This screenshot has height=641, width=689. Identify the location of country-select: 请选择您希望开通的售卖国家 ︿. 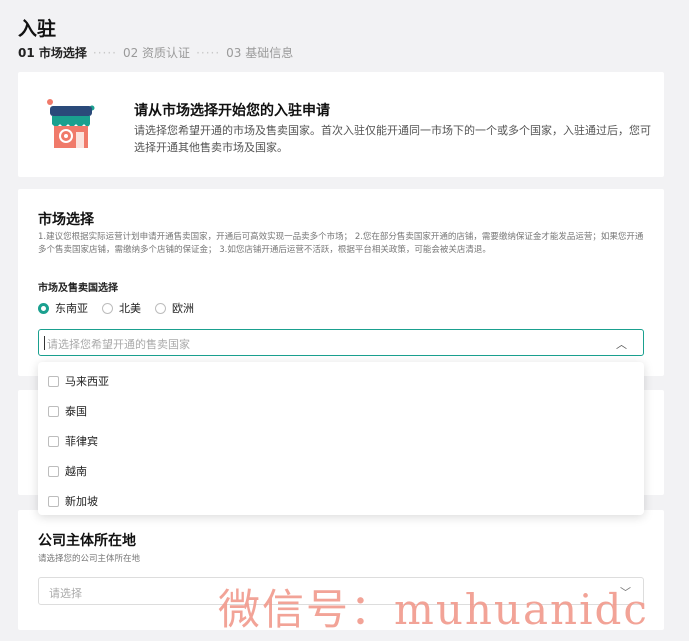
(341, 342).